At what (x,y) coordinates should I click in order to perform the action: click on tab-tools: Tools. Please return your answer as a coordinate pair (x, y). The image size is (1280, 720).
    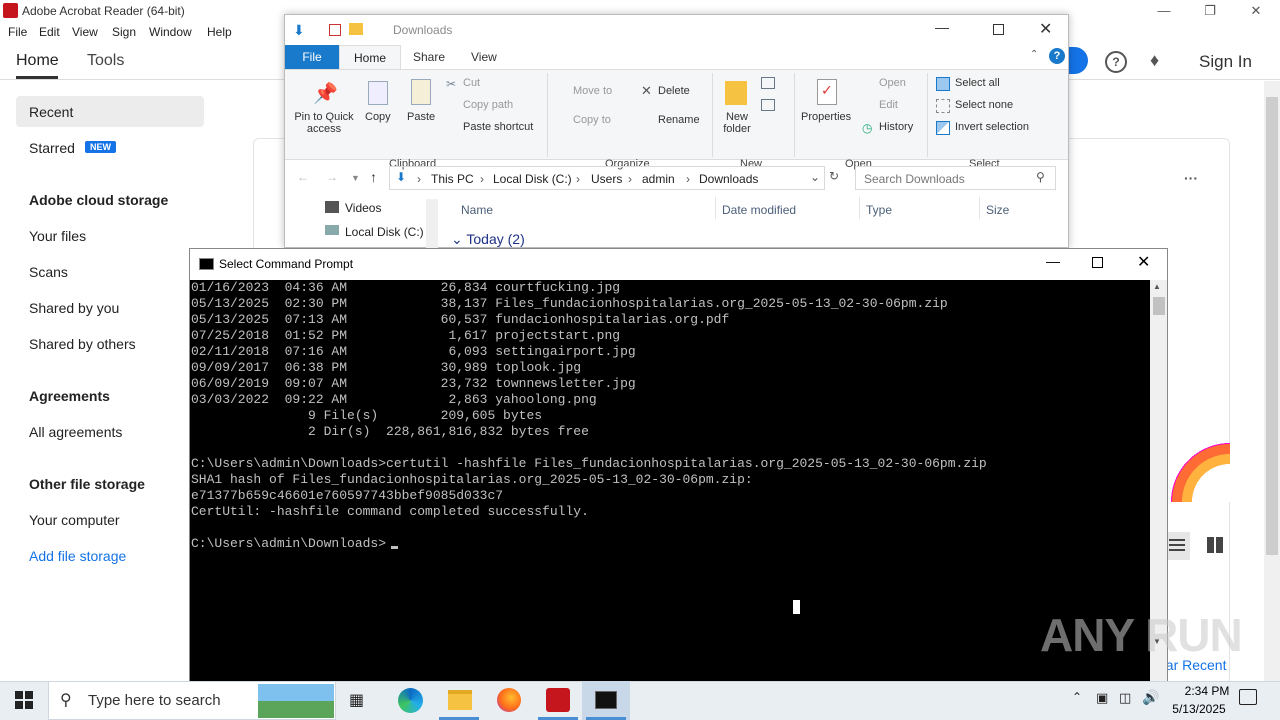
    Looking at the image, I should click on (105, 61).